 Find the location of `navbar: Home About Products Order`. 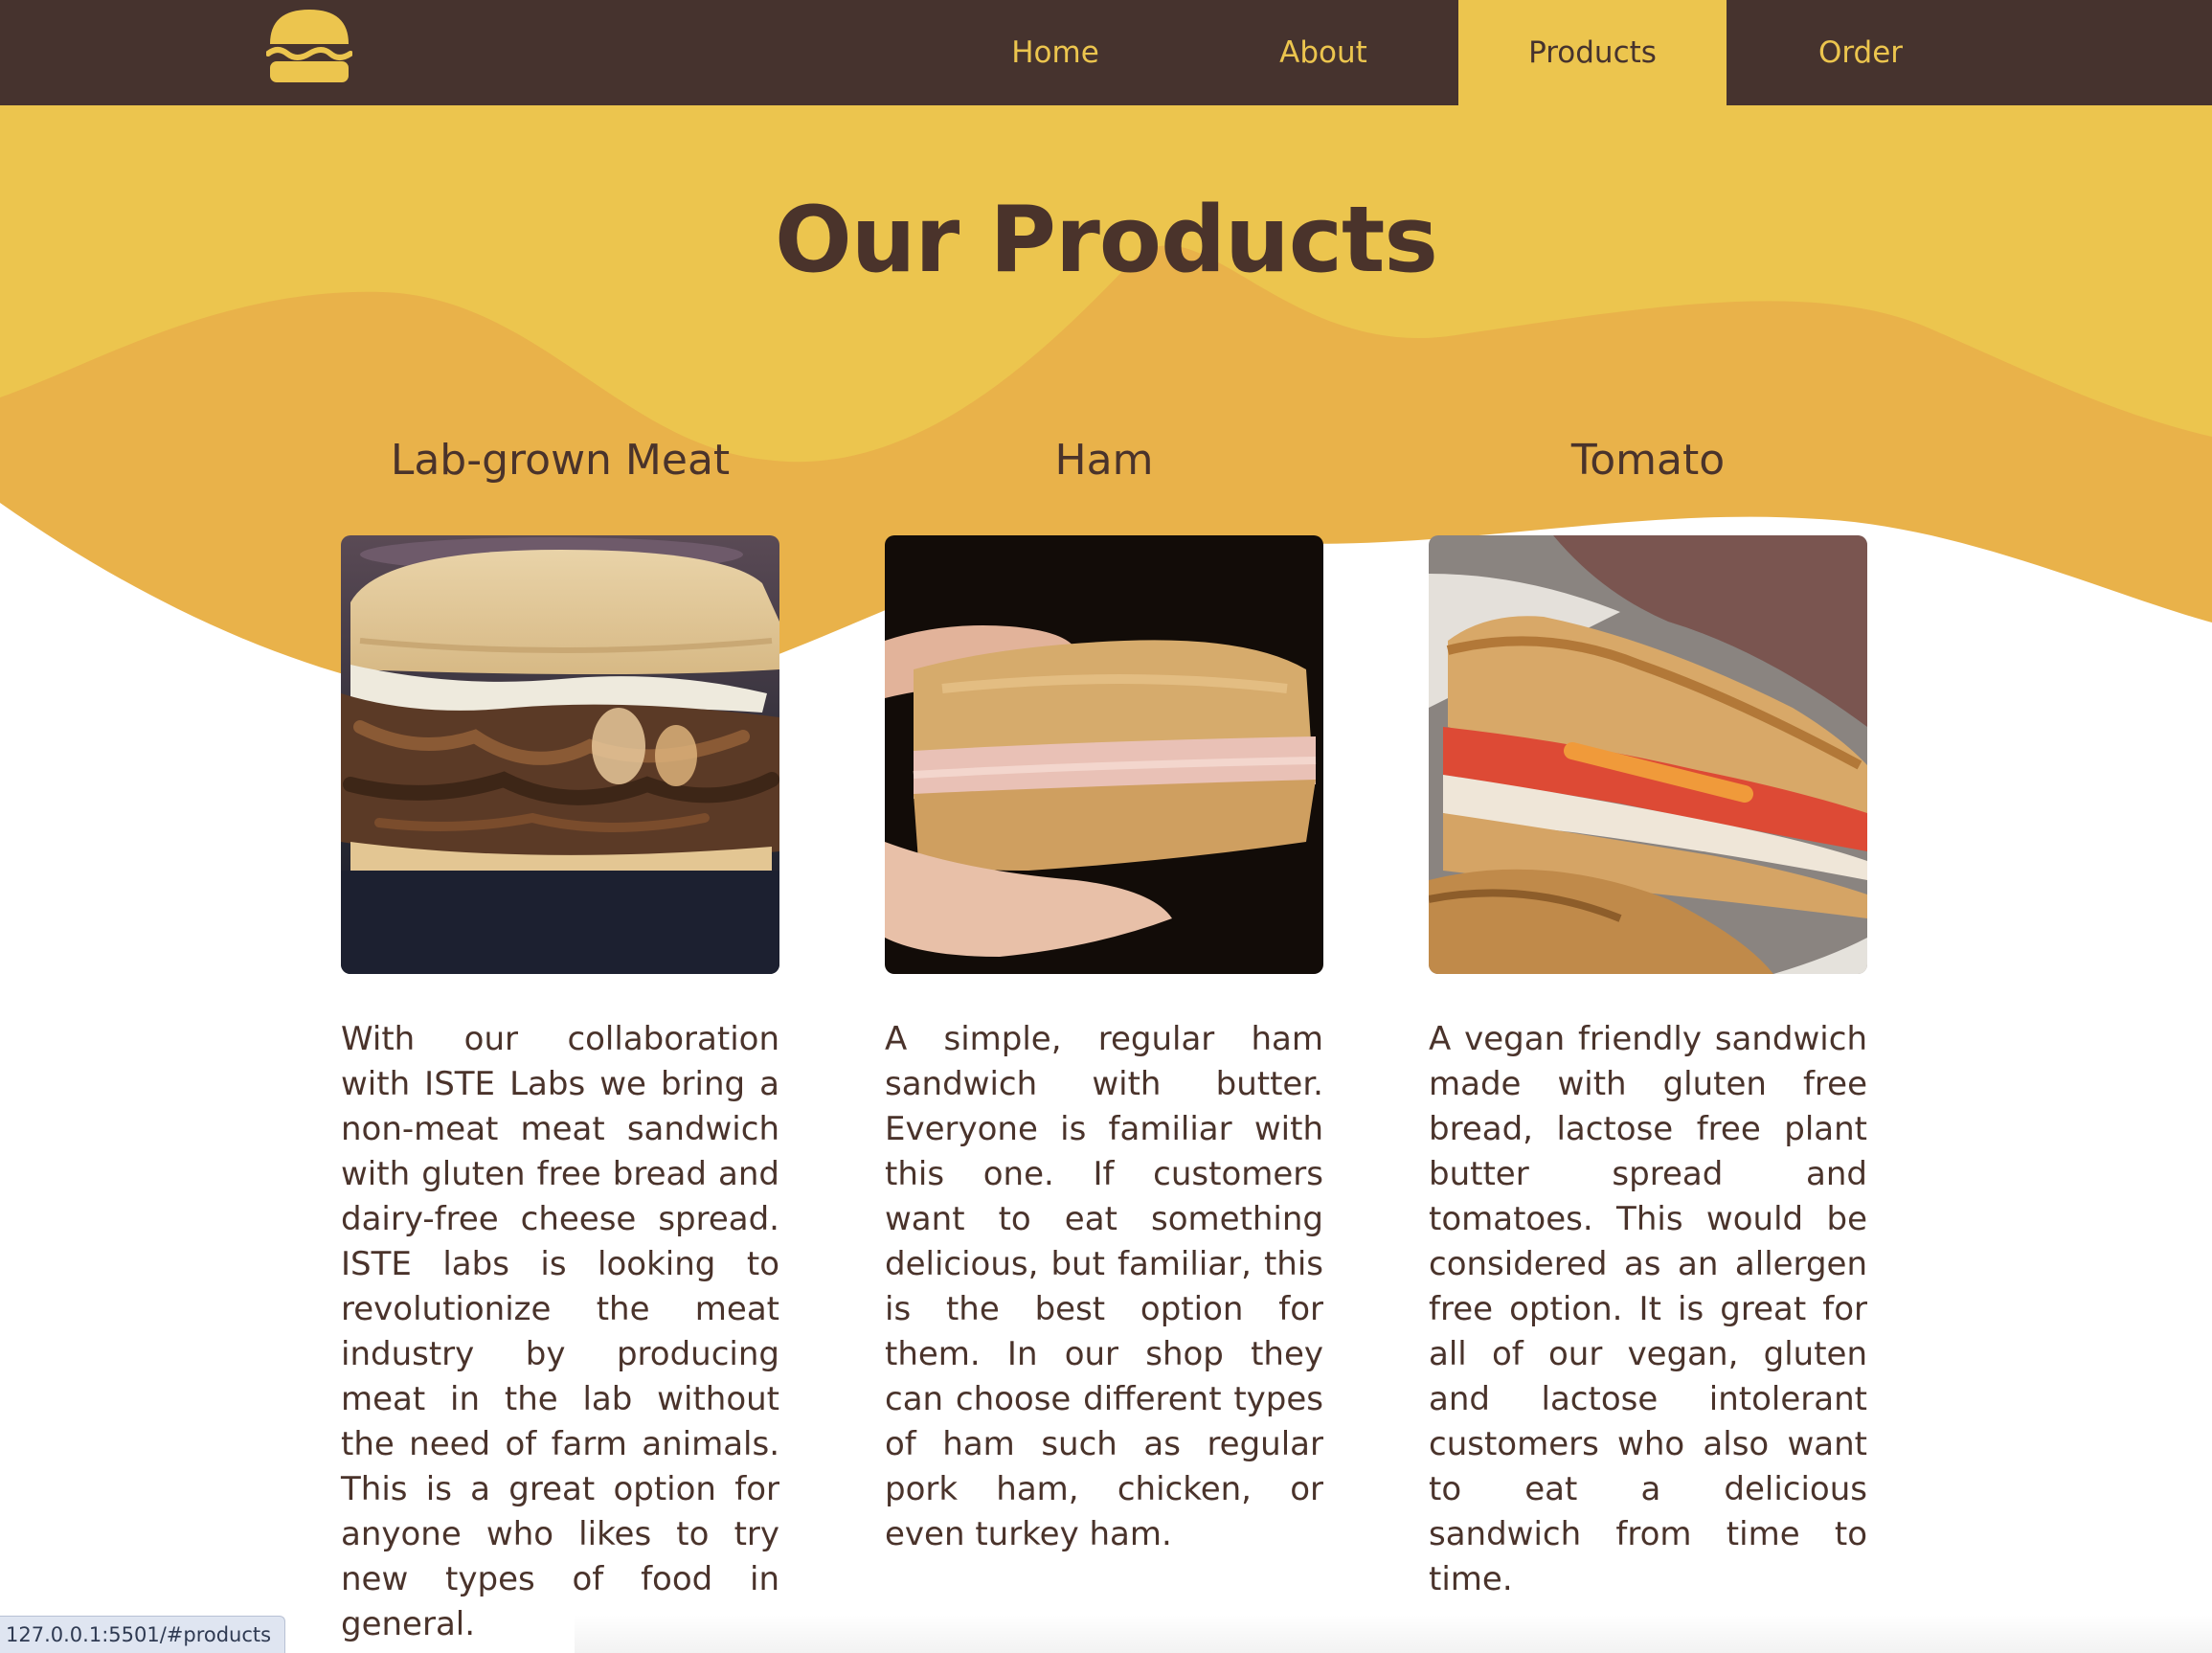

navbar: Home About Products Order is located at coordinates (1106, 52).